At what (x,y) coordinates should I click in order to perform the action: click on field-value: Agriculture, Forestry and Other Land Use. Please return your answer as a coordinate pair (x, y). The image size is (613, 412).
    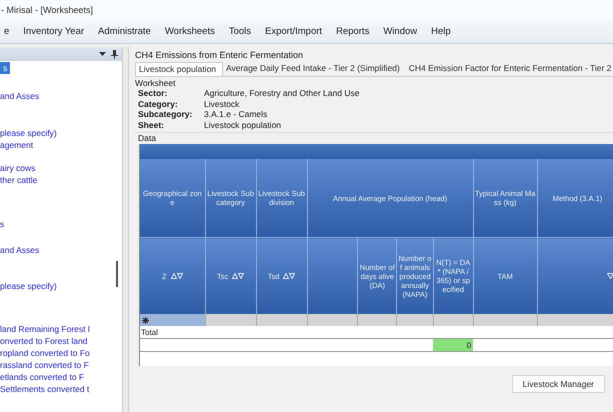
    Looking at the image, I should click on (282, 93).